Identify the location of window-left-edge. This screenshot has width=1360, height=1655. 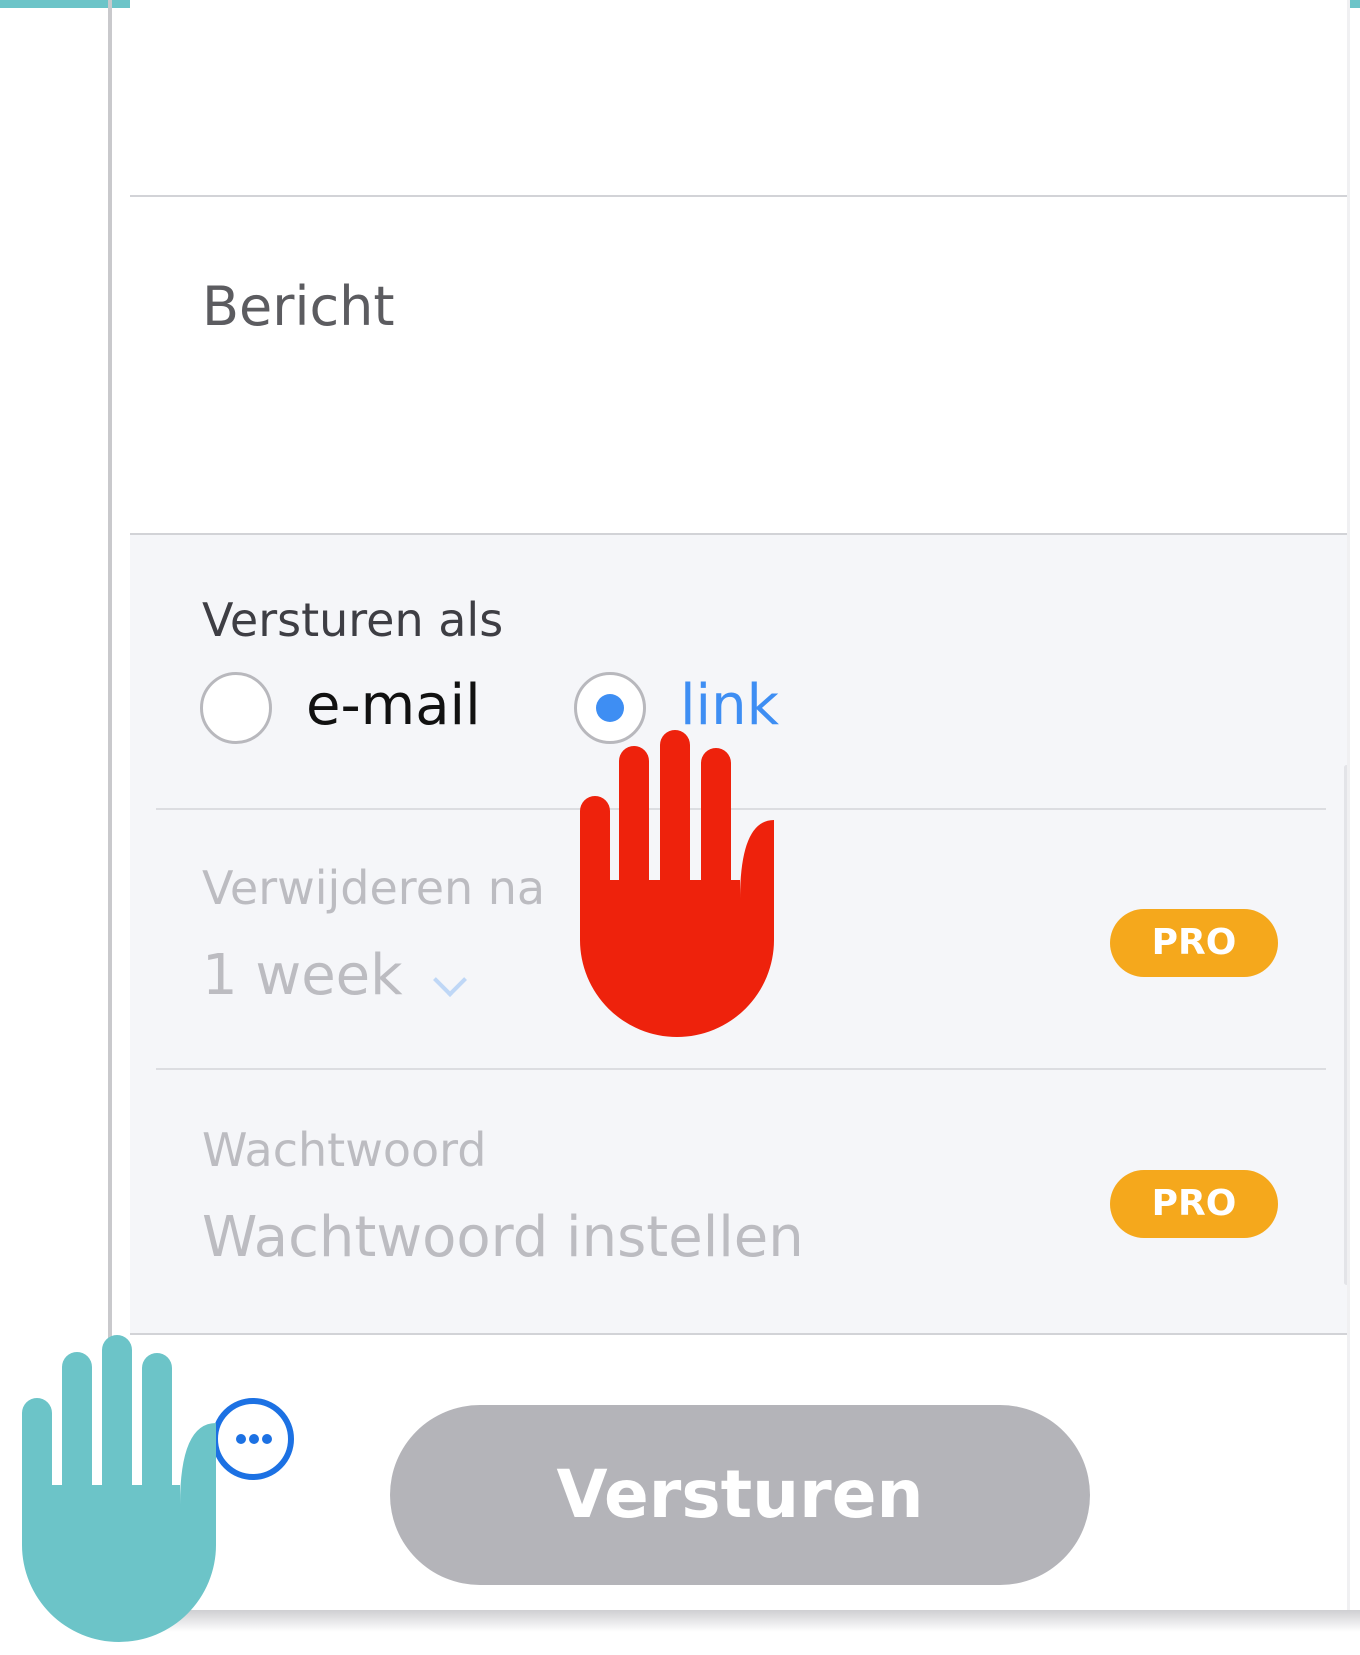
(110, 670).